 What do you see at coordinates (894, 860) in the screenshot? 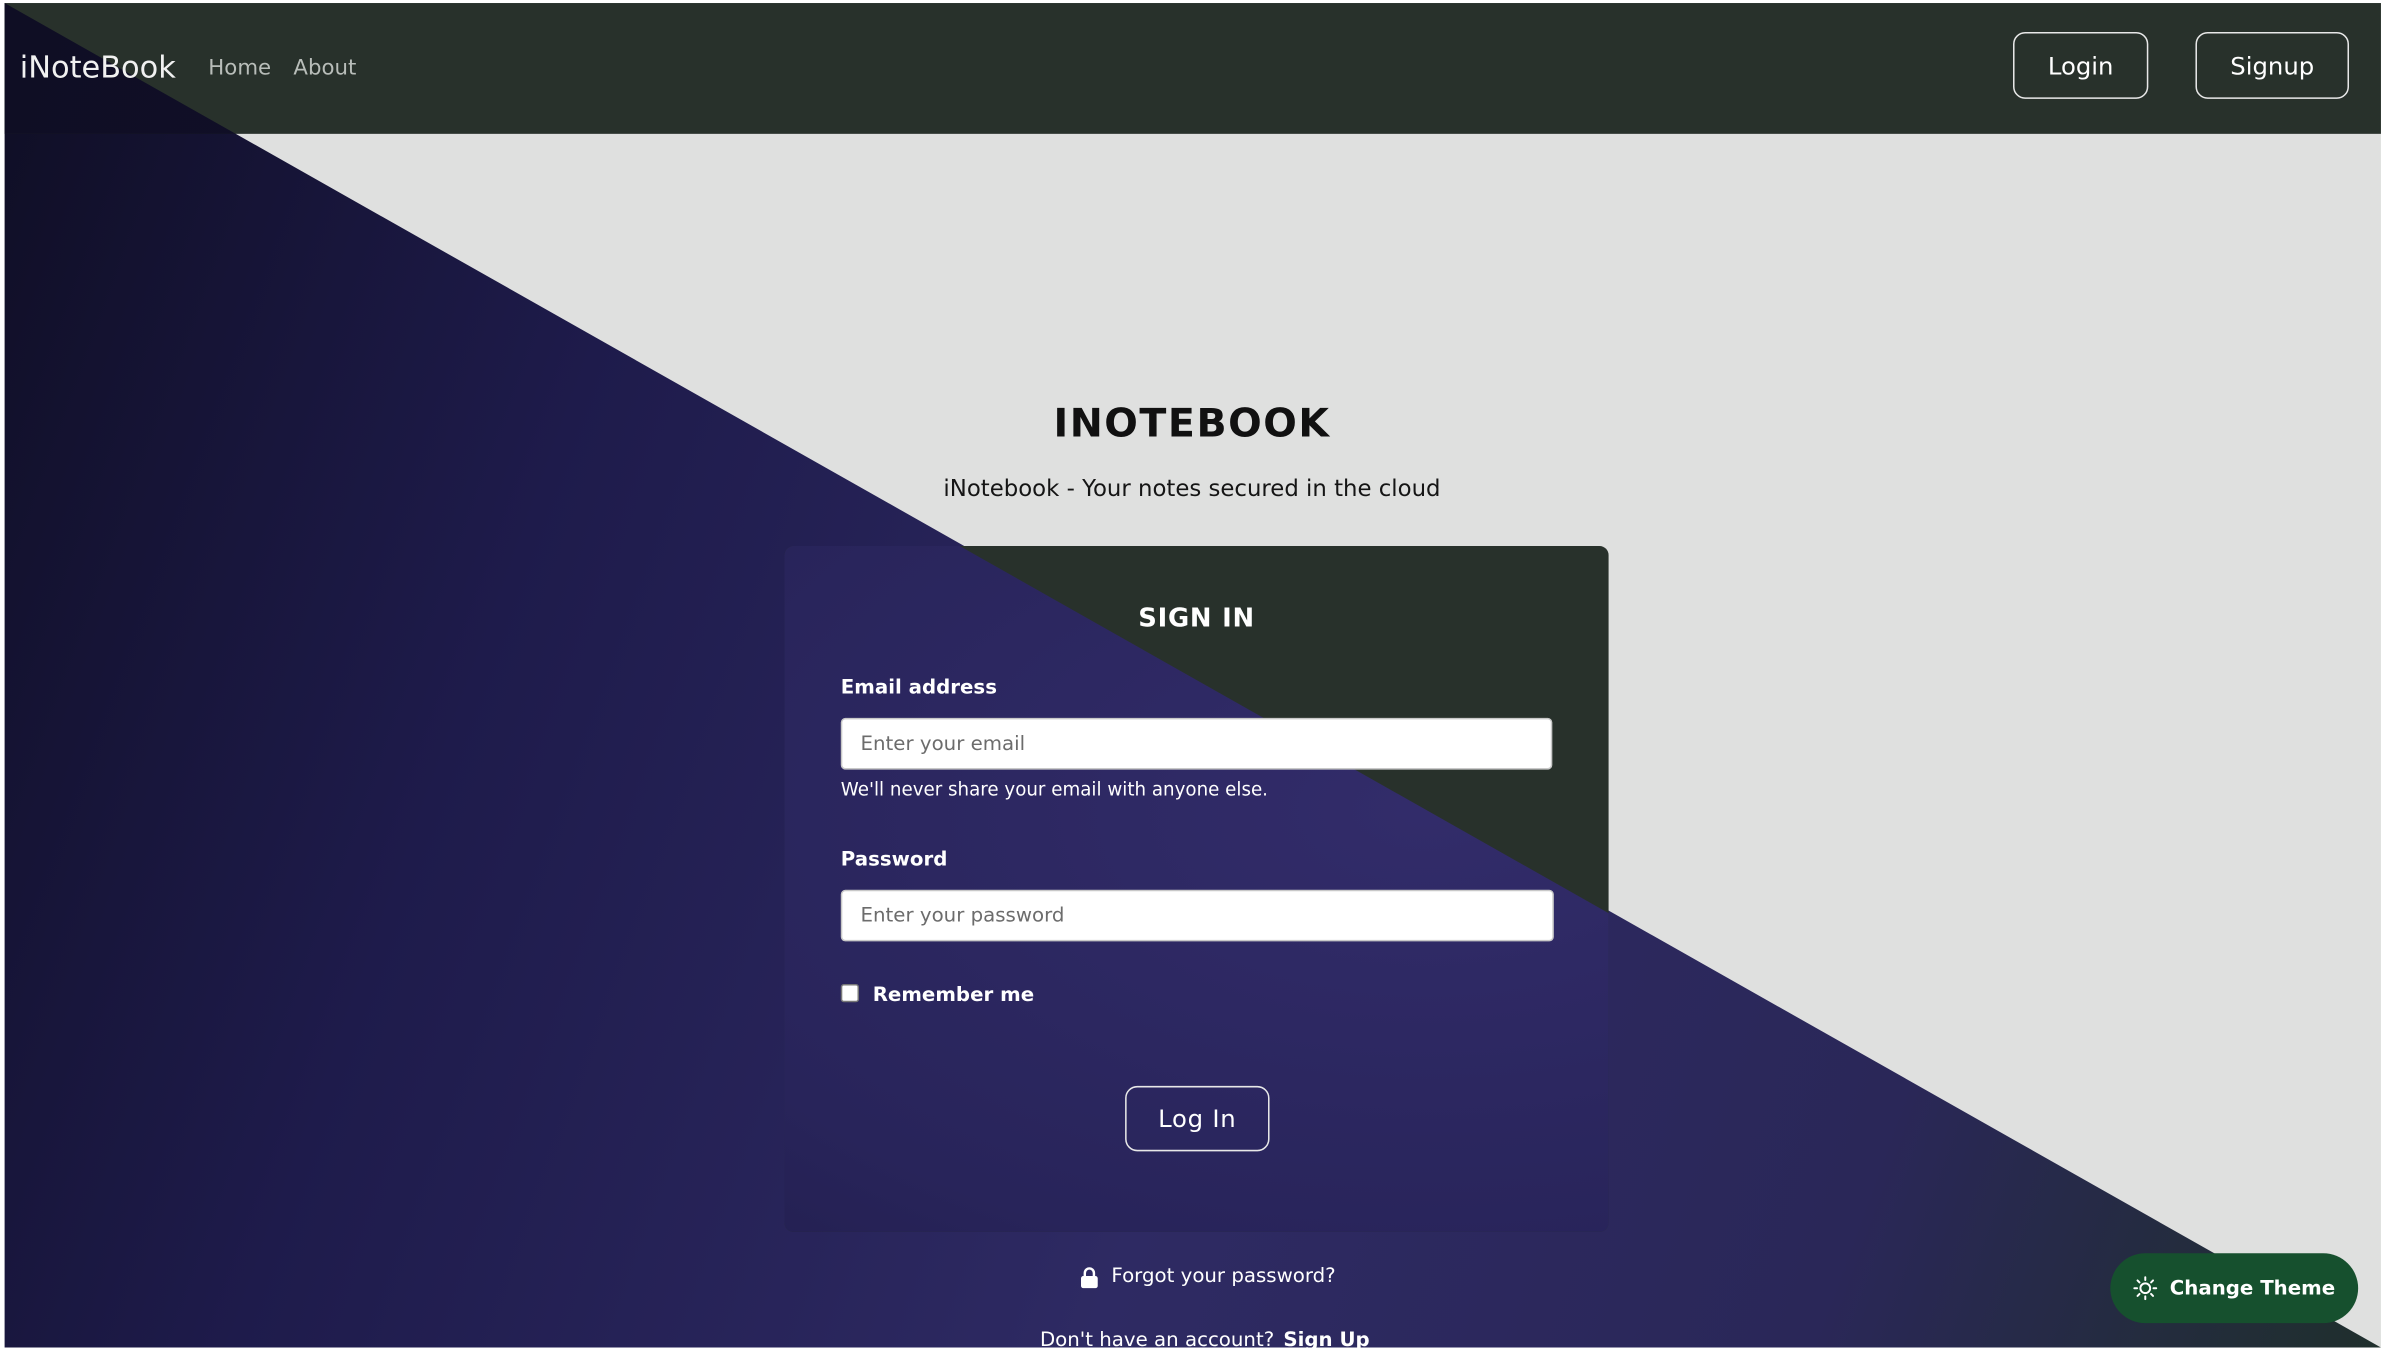
I see `password-label: Password` at bounding box center [894, 860].